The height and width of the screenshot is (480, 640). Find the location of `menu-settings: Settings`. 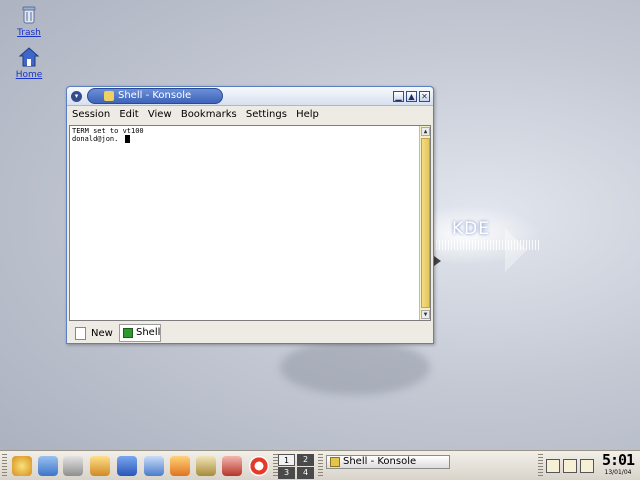

menu-settings: Settings is located at coordinates (266, 114).